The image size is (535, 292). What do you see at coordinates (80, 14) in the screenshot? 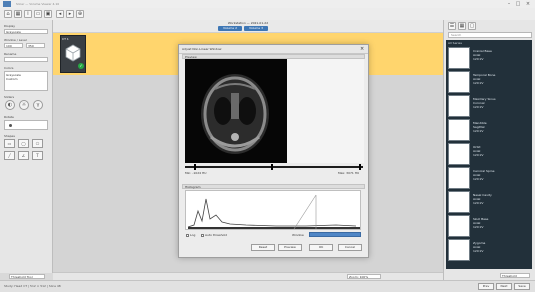
I see `zoom-icon: ⊕` at bounding box center [80, 14].